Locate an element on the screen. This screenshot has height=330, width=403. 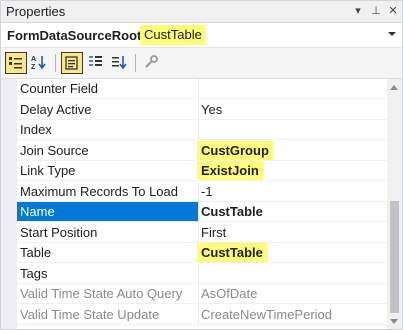
object-name: CustTable is located at coordinates (173, 35).